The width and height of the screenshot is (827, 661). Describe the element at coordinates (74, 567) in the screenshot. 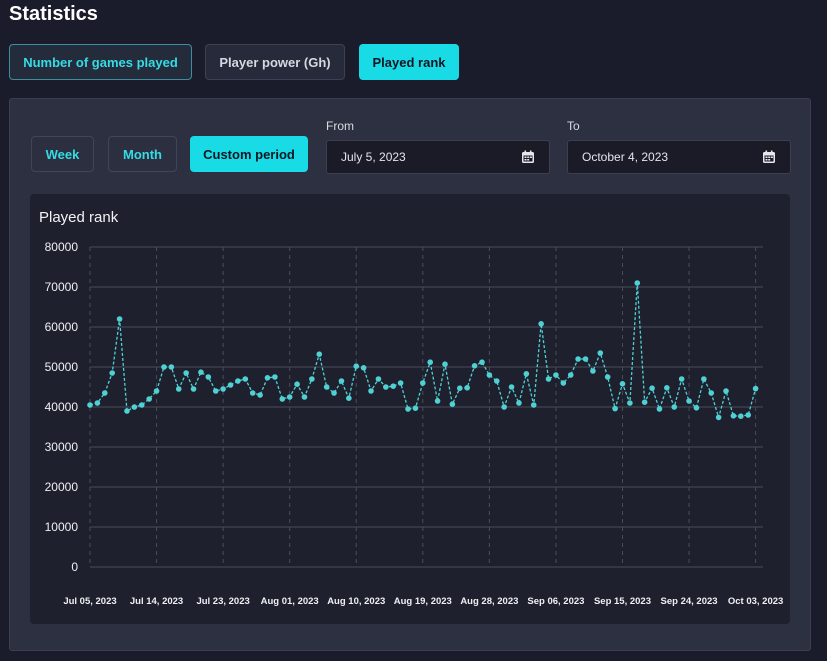

I see `y-tick-label: 0` at that location.